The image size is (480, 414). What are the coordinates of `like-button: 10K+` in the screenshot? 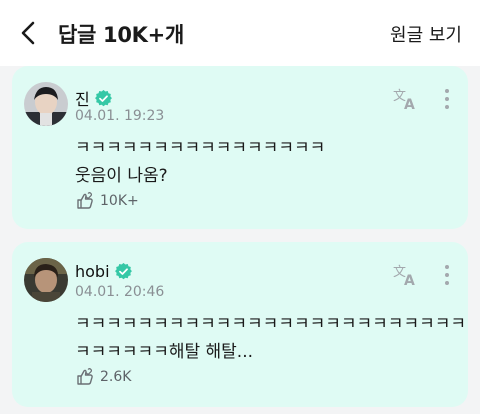 It's located at (107, 201).